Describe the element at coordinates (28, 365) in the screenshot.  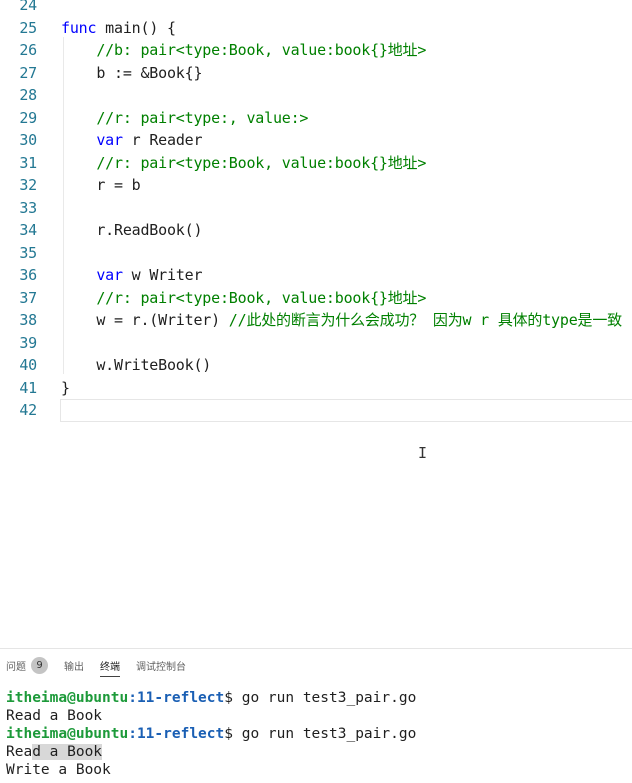
I see `line-number: 40` at that location.